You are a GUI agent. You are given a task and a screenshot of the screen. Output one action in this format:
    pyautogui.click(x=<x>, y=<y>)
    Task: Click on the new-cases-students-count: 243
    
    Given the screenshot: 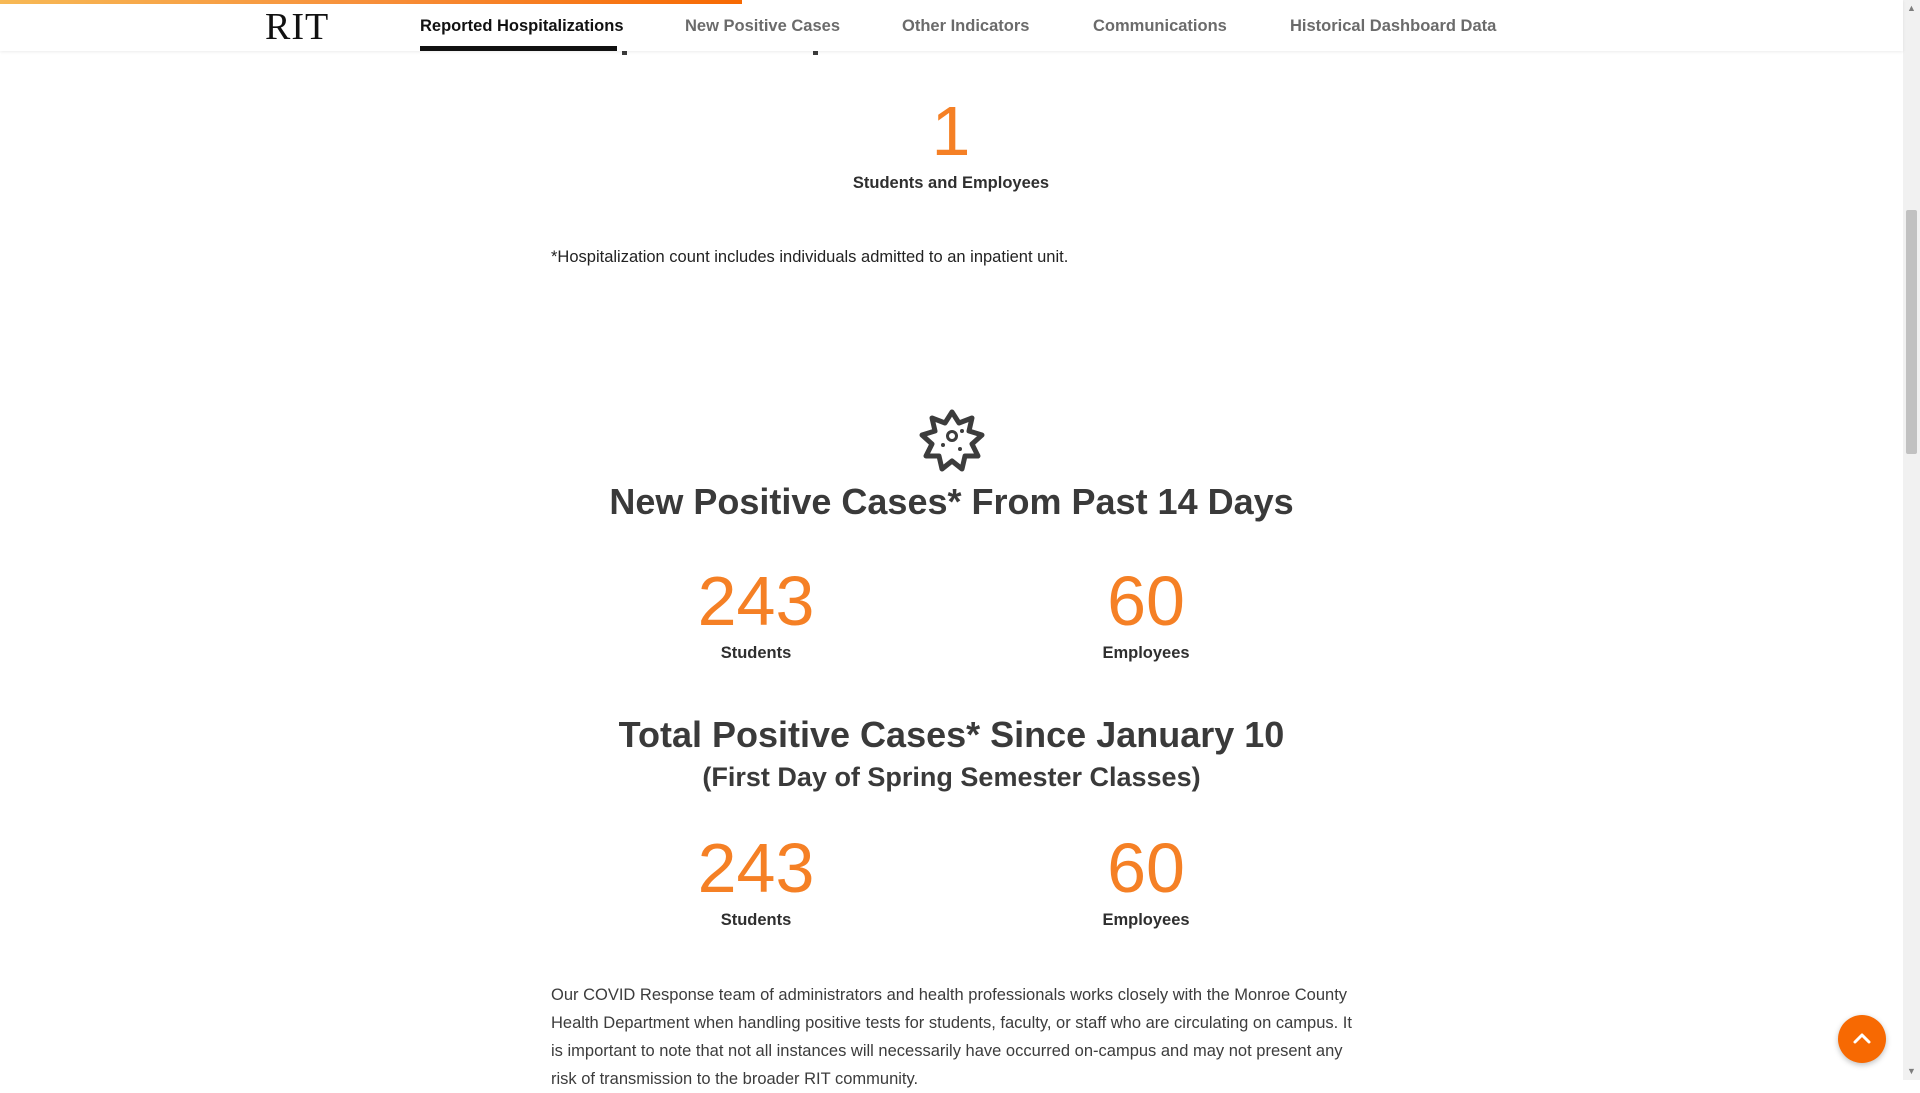 What is the action you would take?
    pyautogui.click(x=756, y=601)
    